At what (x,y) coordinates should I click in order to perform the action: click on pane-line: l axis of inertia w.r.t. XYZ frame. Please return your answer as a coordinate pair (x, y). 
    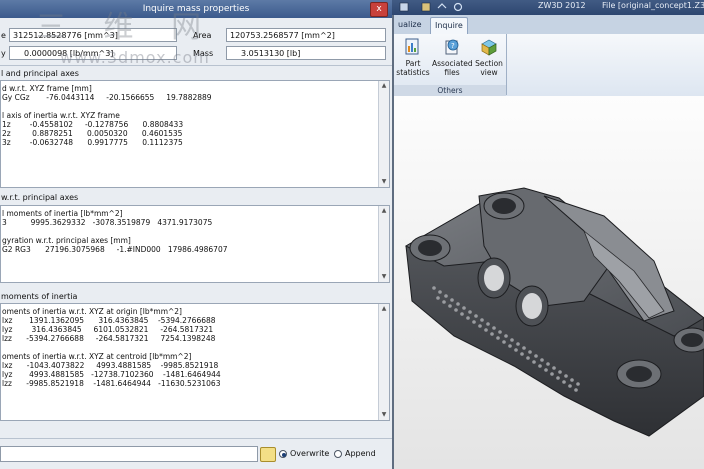
    Looking at the image, I should click on (61, 115).